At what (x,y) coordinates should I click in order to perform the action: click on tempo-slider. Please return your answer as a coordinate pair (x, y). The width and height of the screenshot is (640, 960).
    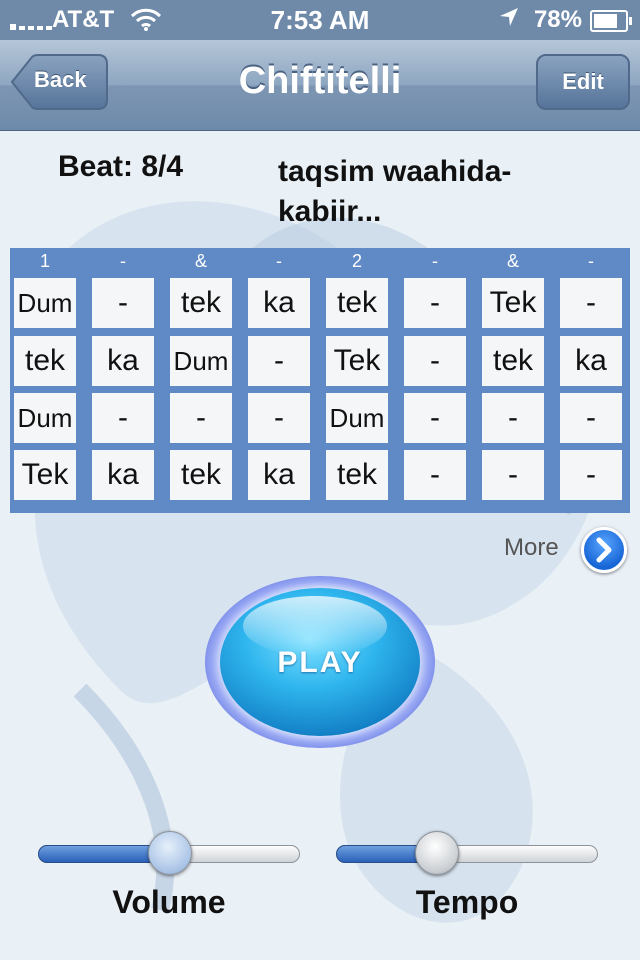
    Looking at the image, I should click on (467, 853).